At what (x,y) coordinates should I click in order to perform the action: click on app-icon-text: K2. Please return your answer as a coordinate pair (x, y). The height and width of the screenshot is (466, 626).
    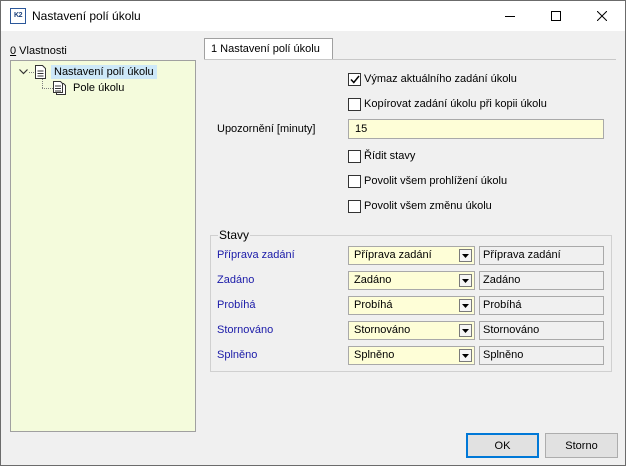
    Looking at the image, I should click on (18, 15).